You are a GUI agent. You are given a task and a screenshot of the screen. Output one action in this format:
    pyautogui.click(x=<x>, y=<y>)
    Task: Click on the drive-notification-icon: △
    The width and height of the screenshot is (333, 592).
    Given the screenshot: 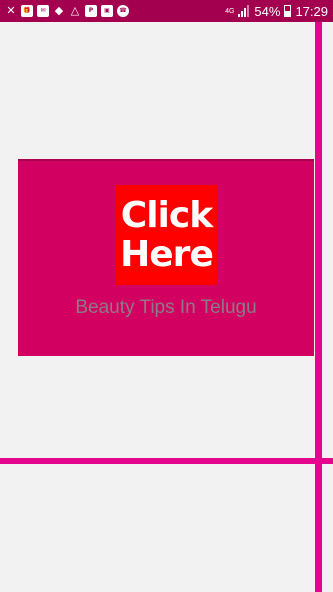 What is the action you would take?
    pyautogui.click(x=75, y=11)
    